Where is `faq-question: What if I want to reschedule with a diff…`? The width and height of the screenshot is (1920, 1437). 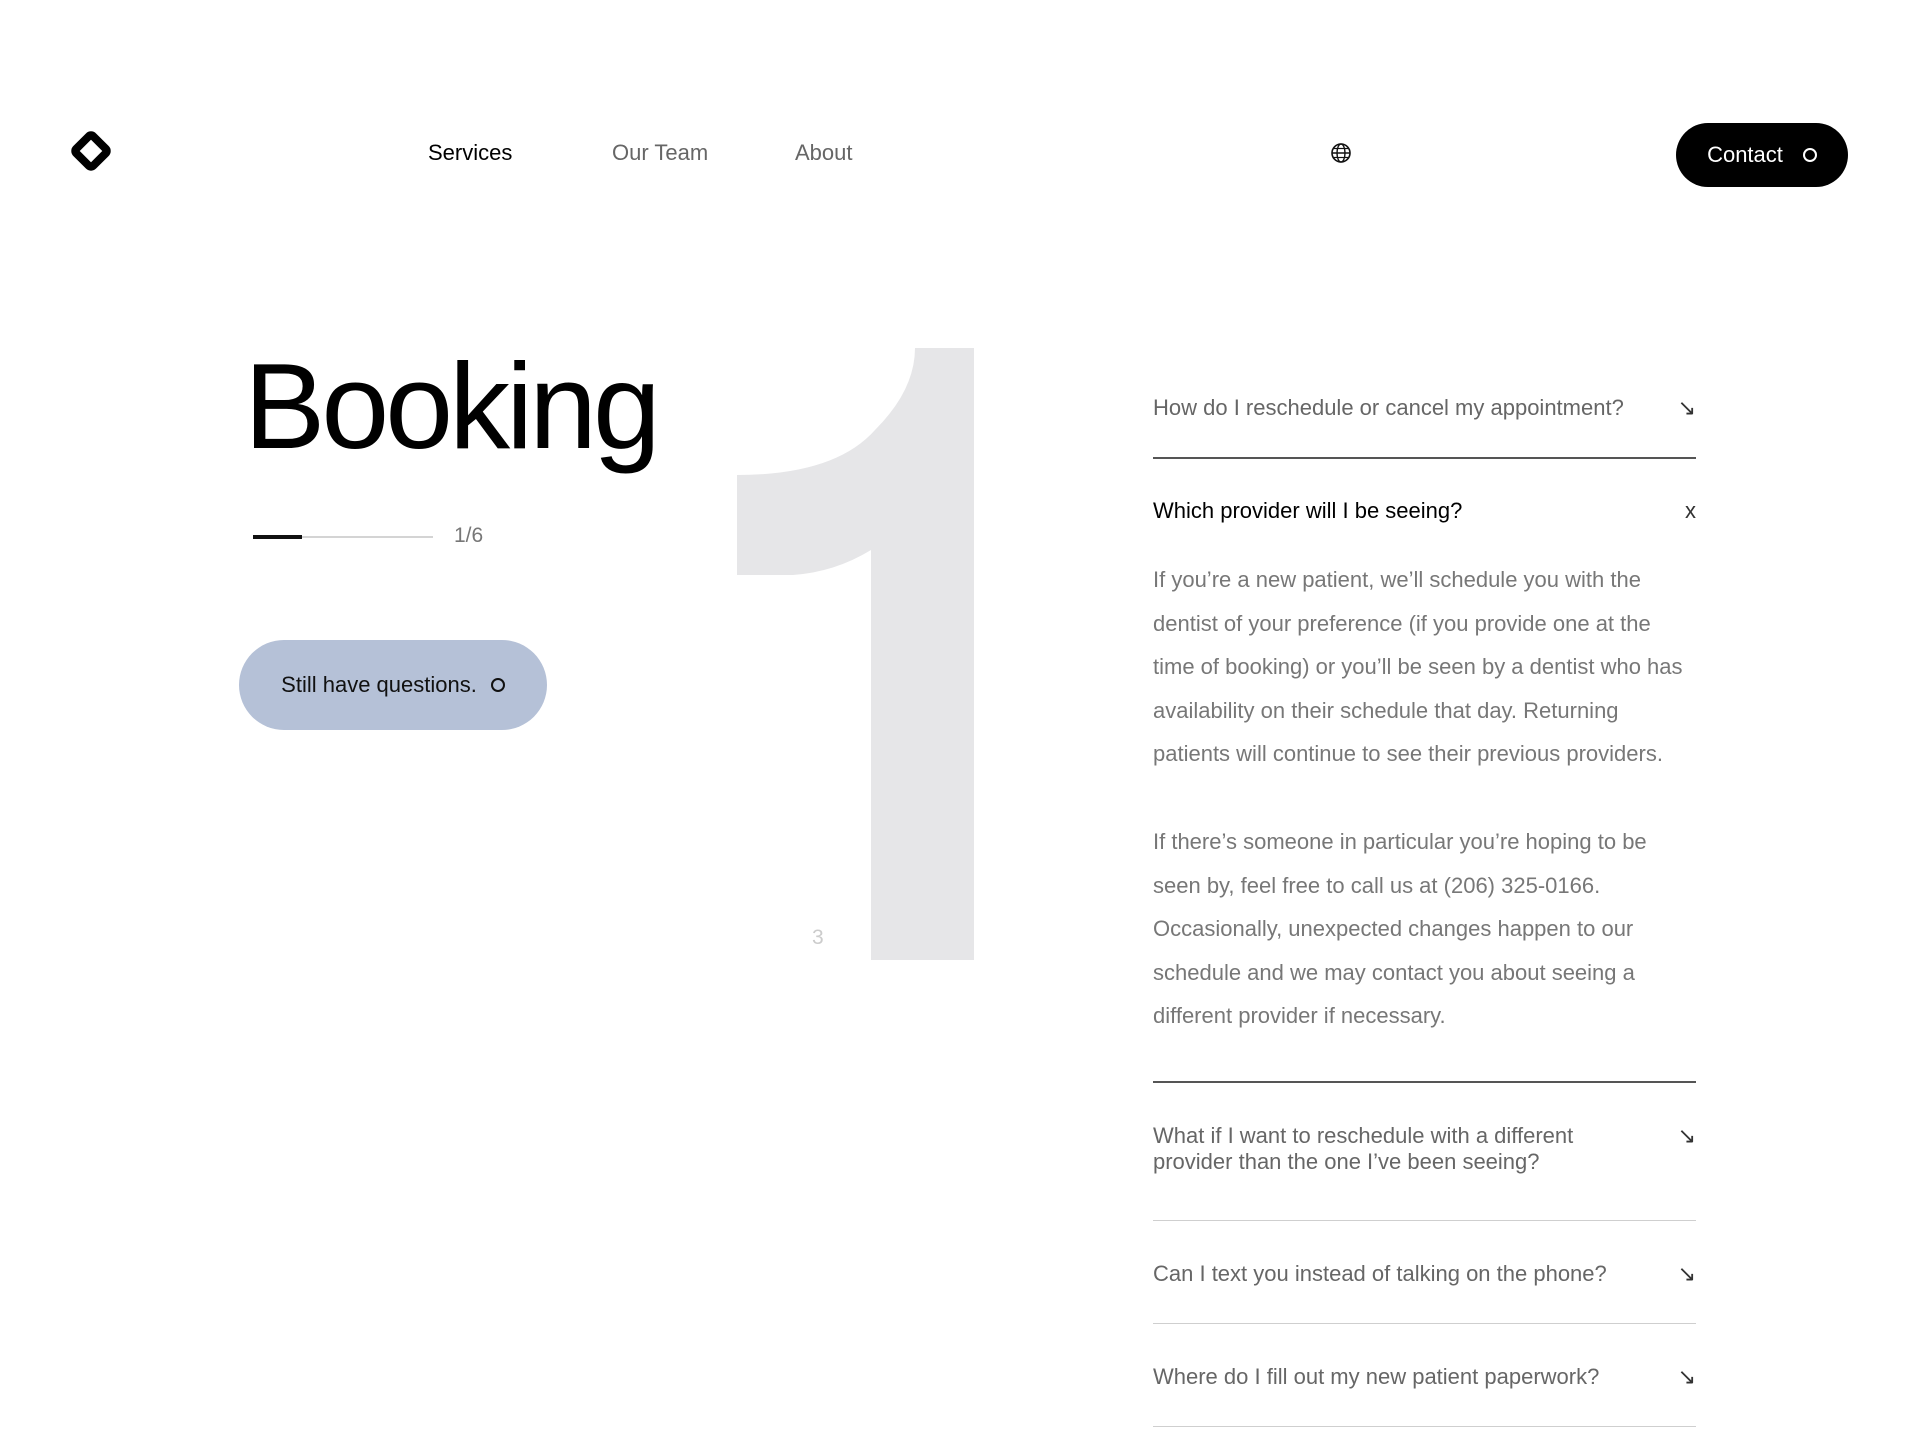
faq-question: What if I want to reschedule with a diff… is located at coordinates (1363, 1148).